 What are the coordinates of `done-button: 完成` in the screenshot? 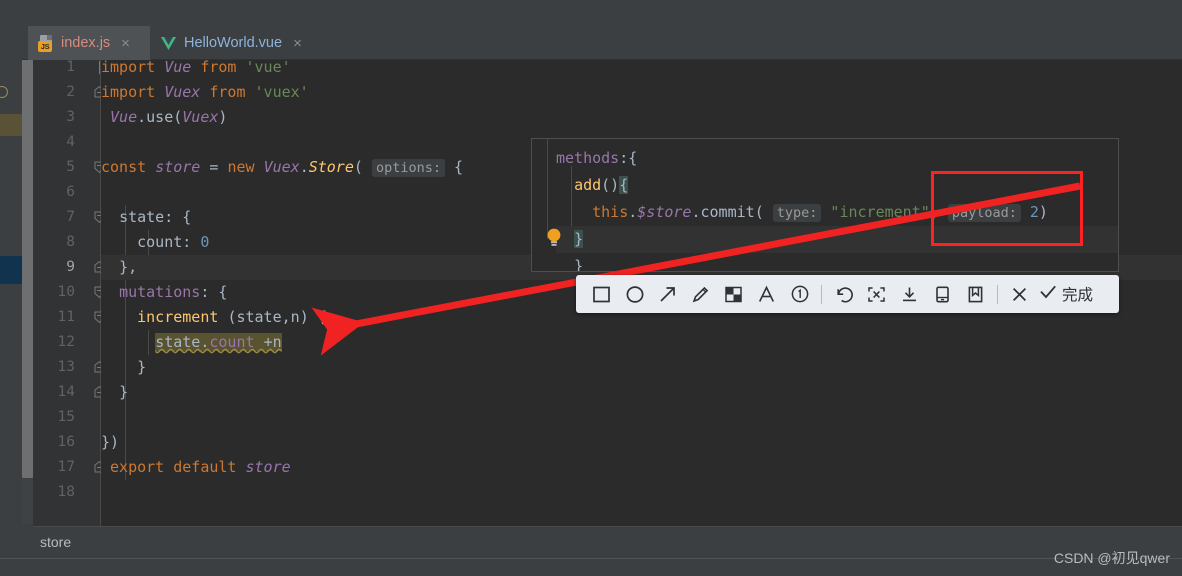 It's located at (1066, 294).